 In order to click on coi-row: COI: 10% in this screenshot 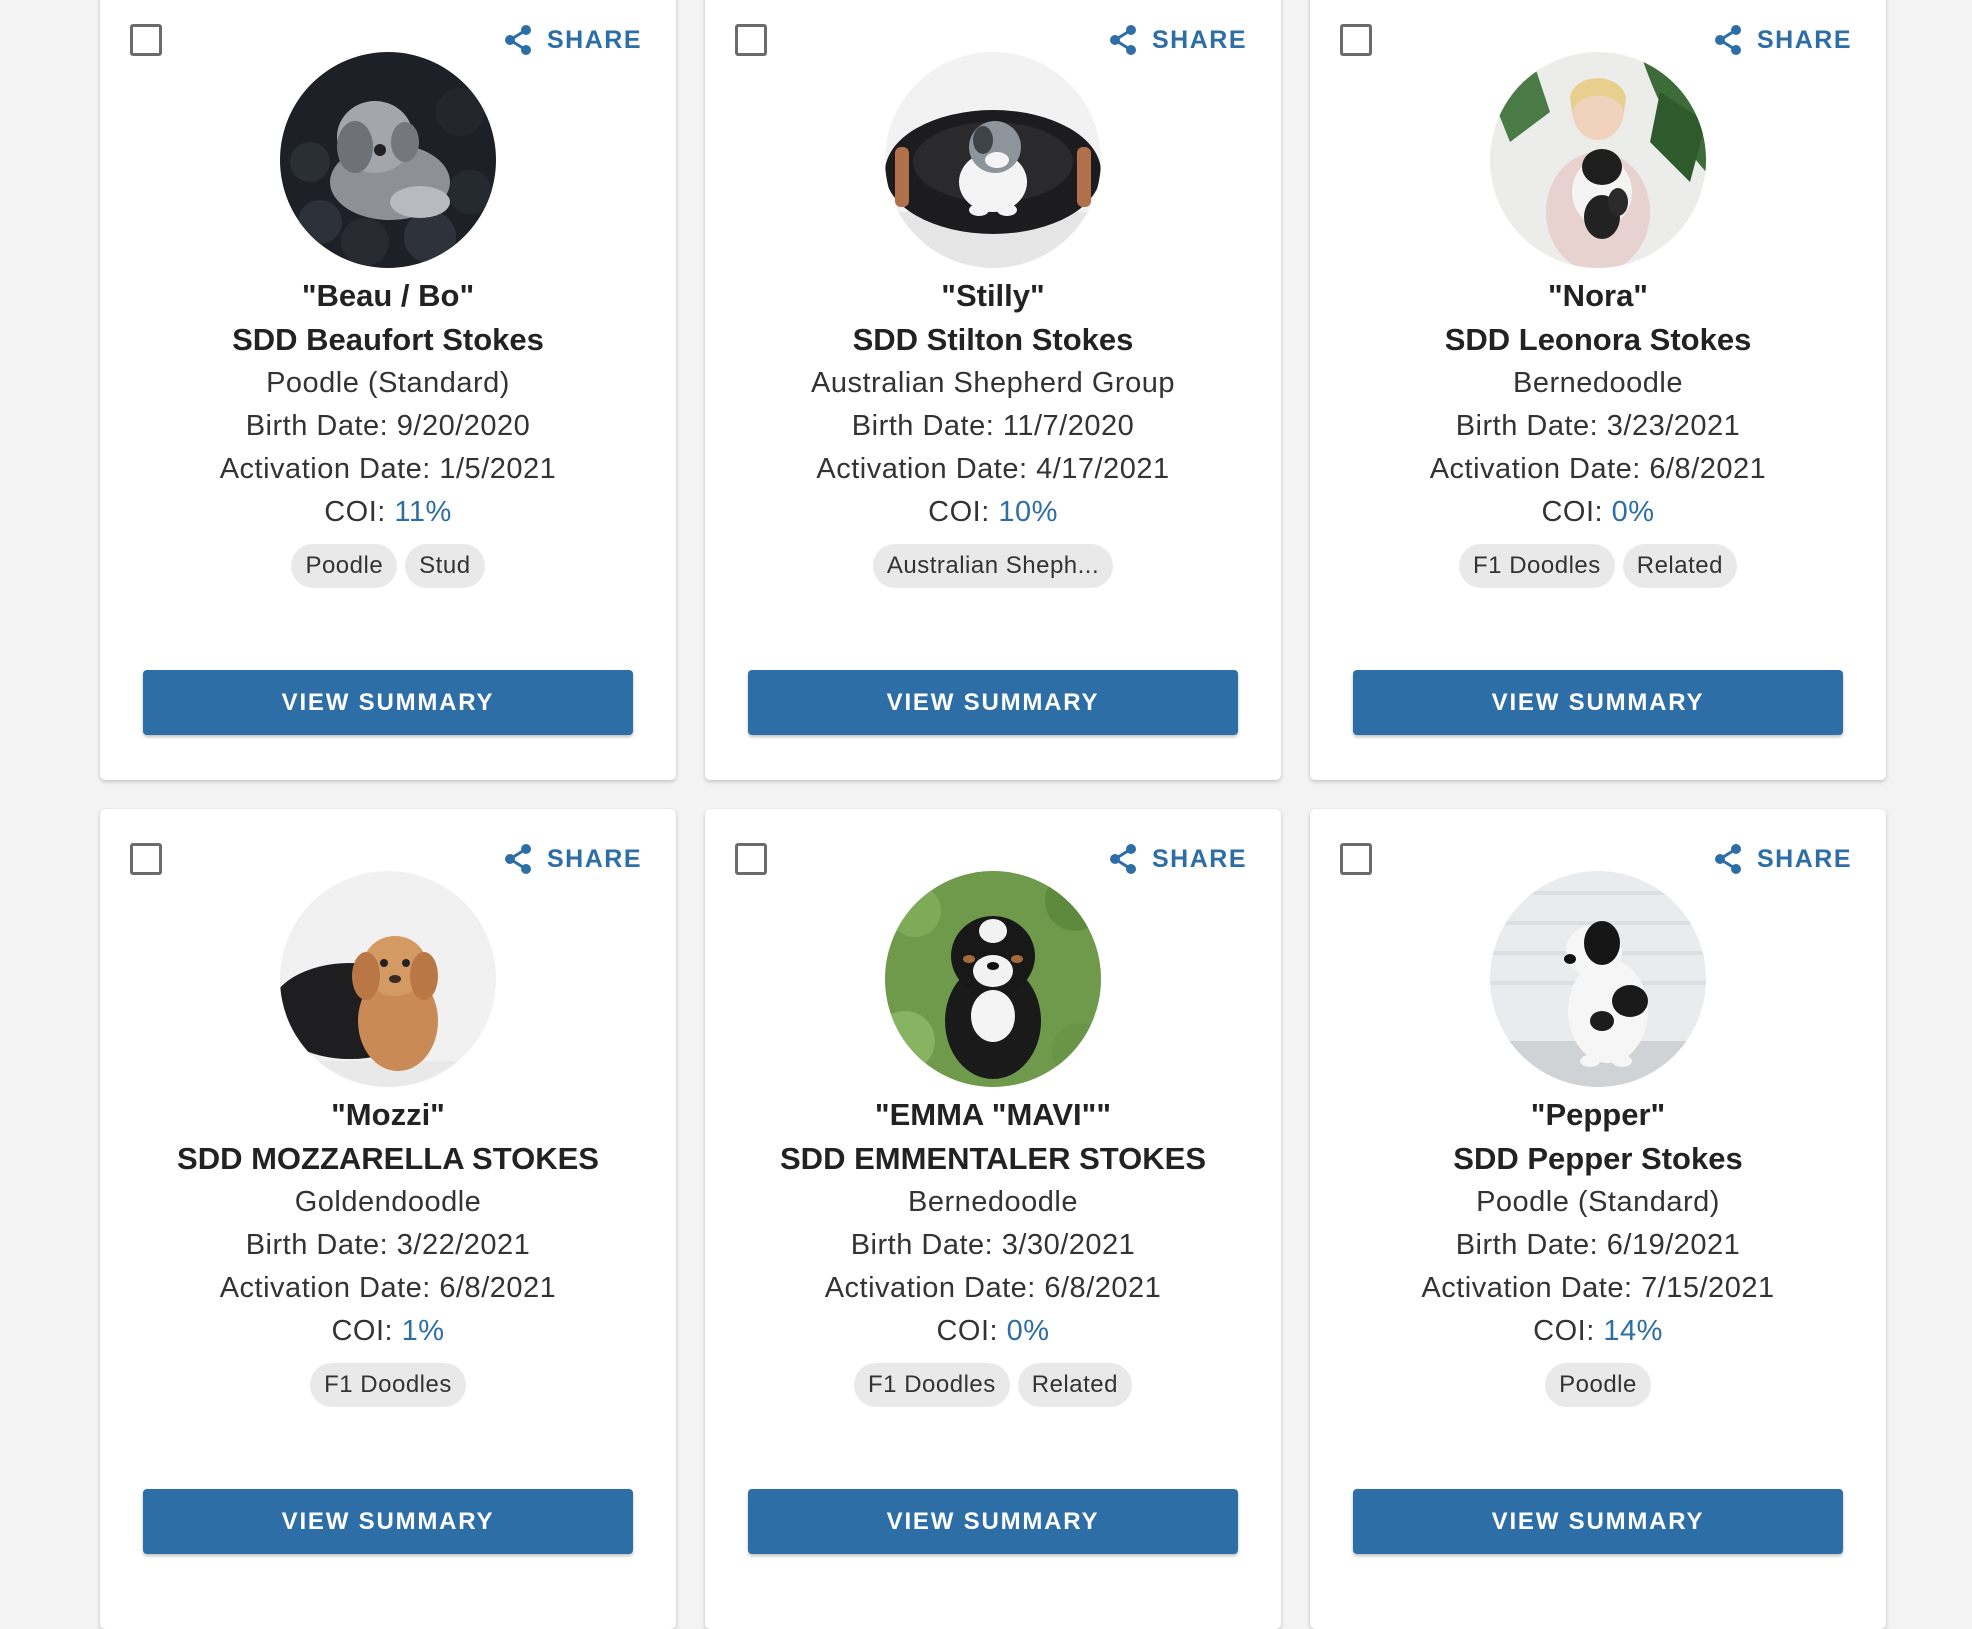, I will do `click(993, 512)`.